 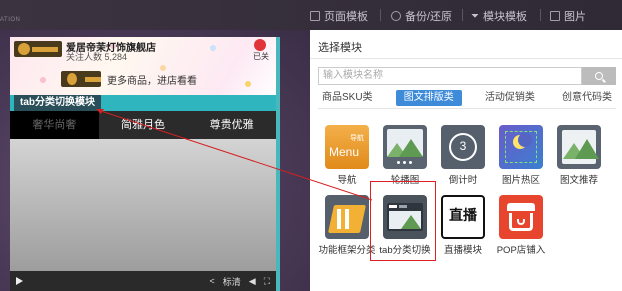 What do you see at coordinates (450, 76) in the screenshot?
I see `module-search-input: 输入模块名称` at bounding box center [450, 76].